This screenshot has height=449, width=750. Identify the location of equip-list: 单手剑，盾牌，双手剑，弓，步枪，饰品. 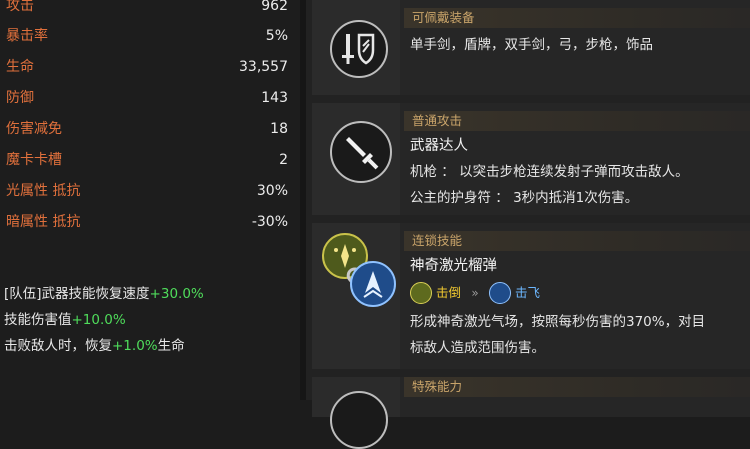
(531, 45).